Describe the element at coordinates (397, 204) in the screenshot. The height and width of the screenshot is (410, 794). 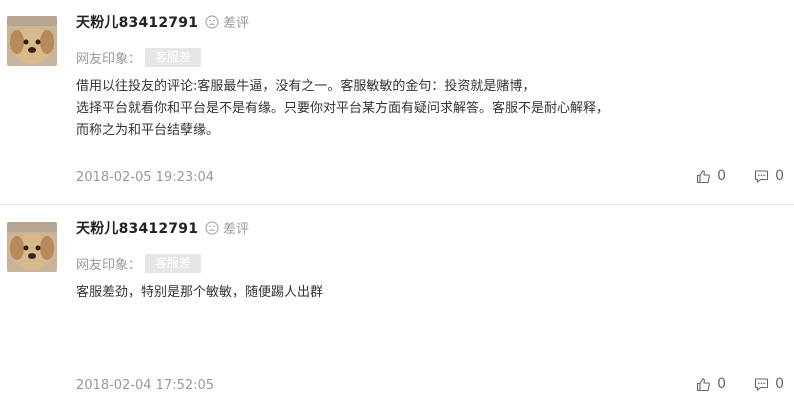
I see `divider` at that location.